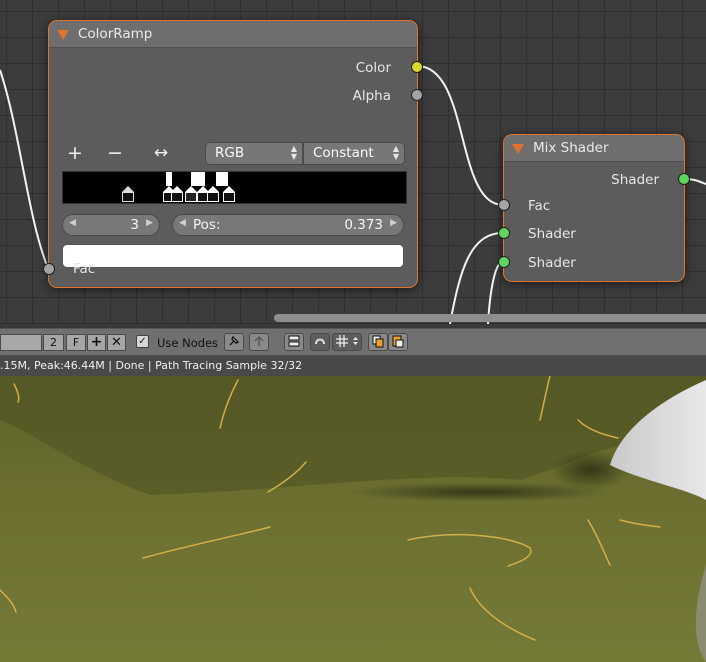  What do you see at coordinates (552, 263) in the screenshot?
I see `input-shader2-label: Shader` at bounding box center [552, 263].